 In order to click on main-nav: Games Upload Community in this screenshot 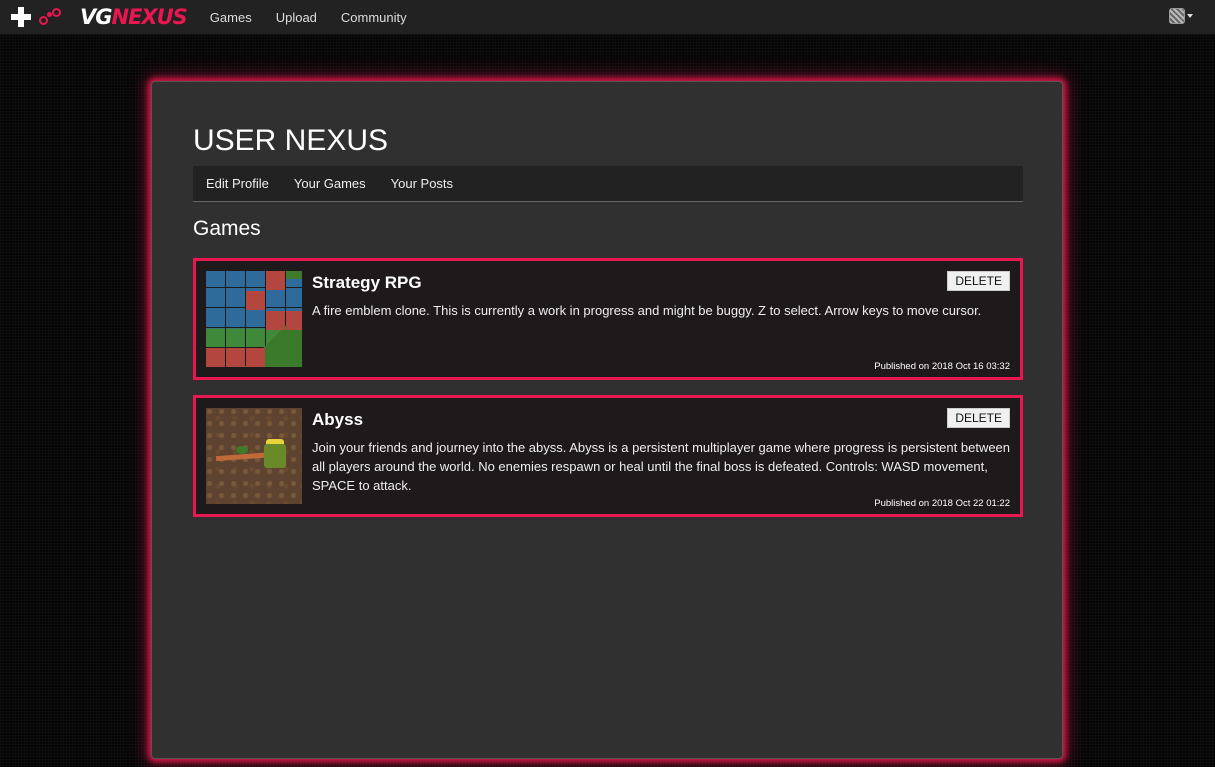, I will do `click(308, 17)`.